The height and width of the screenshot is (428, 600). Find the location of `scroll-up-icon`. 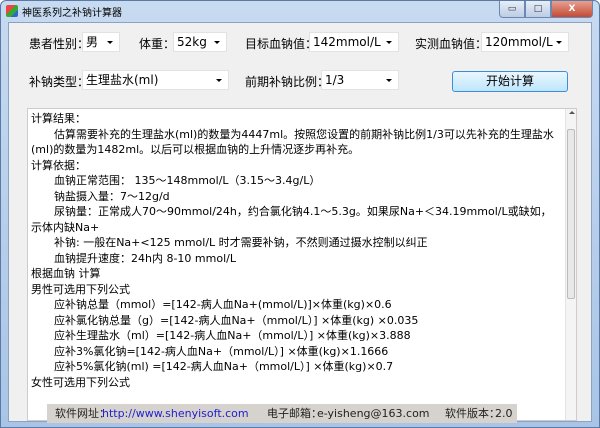

scroll-up-icon is located at coordinates (572, 112).